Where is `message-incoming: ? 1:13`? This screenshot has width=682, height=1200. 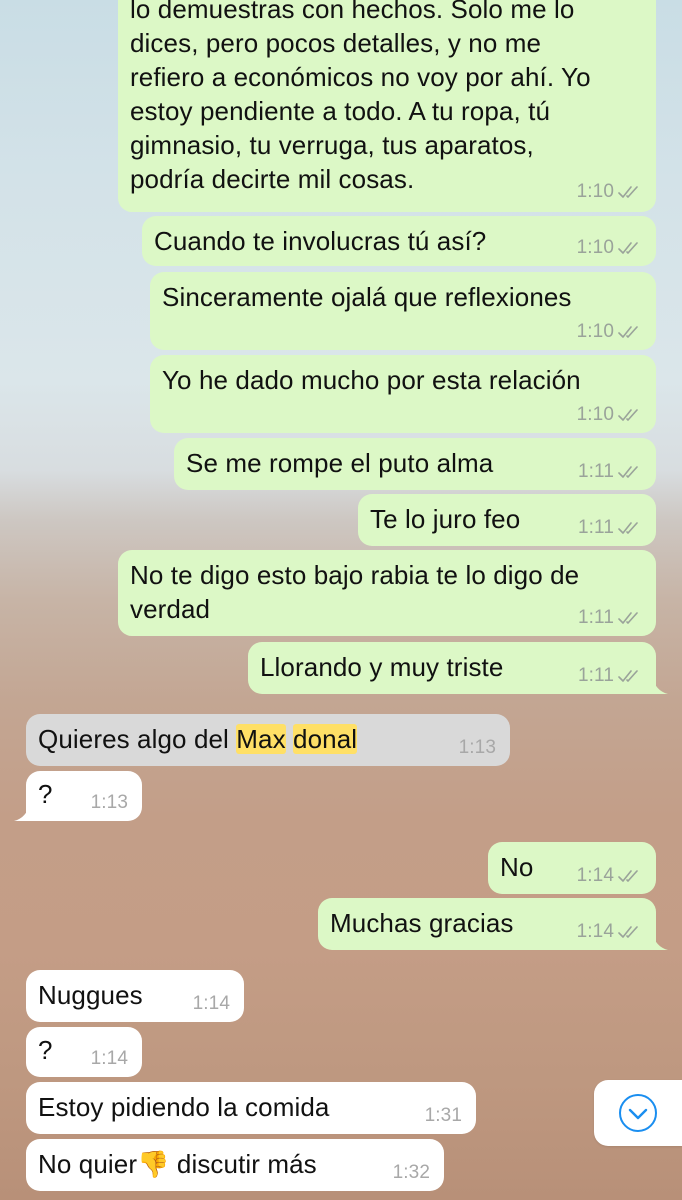
message-incoming: ? 1:13 is located at coordinates (78, 796).